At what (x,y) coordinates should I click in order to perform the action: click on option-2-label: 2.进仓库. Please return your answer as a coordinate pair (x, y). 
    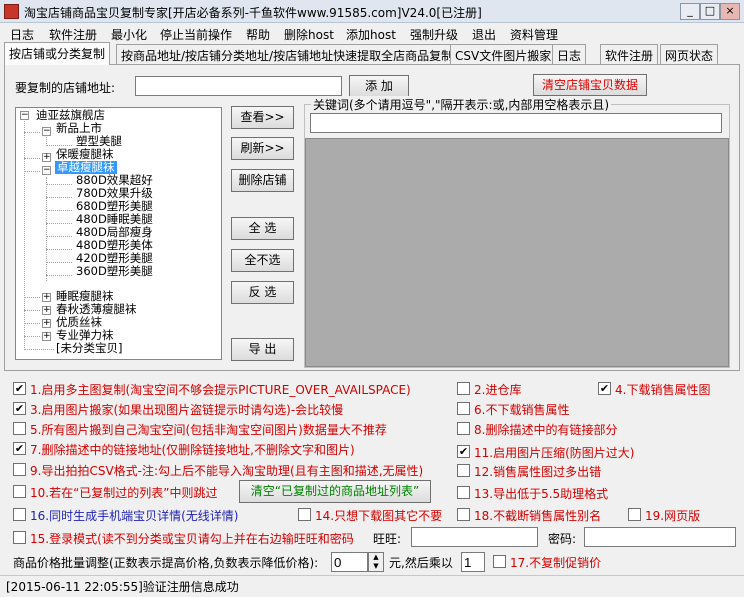
    Looking at the image, I should click on (498, 390).